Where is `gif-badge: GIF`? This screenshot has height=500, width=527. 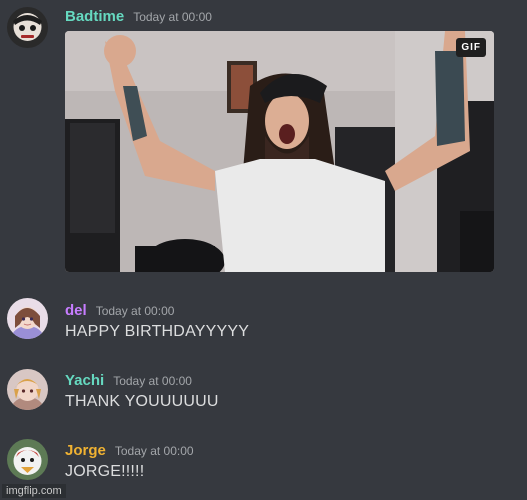 gif-badge: GIF is located at coordinates (471, 47).